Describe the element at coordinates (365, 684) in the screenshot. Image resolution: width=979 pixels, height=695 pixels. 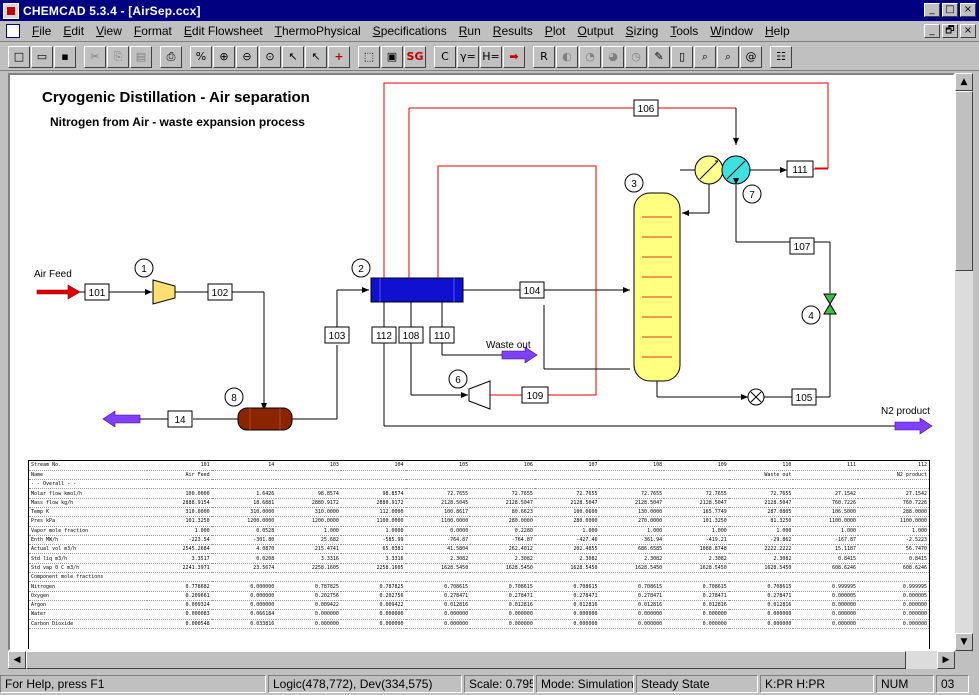
I see `status-logic: Logic(478,772), Dev(334,575)` at that location.